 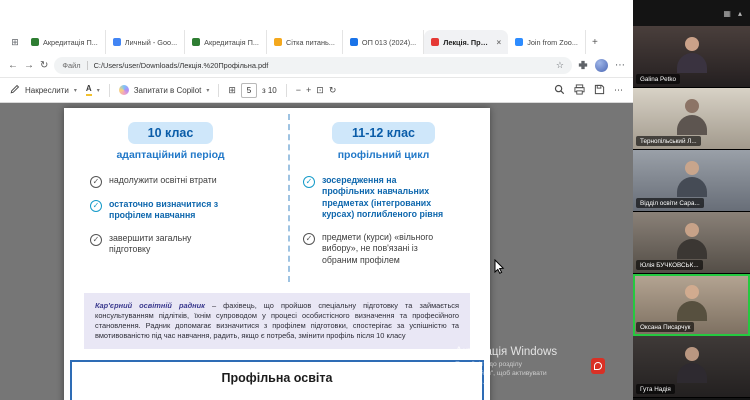 What do you see at coordinates (727, 13) in the screenshot?
I see `gallery-view-icon: ▦` at bounding box center [727, 13].